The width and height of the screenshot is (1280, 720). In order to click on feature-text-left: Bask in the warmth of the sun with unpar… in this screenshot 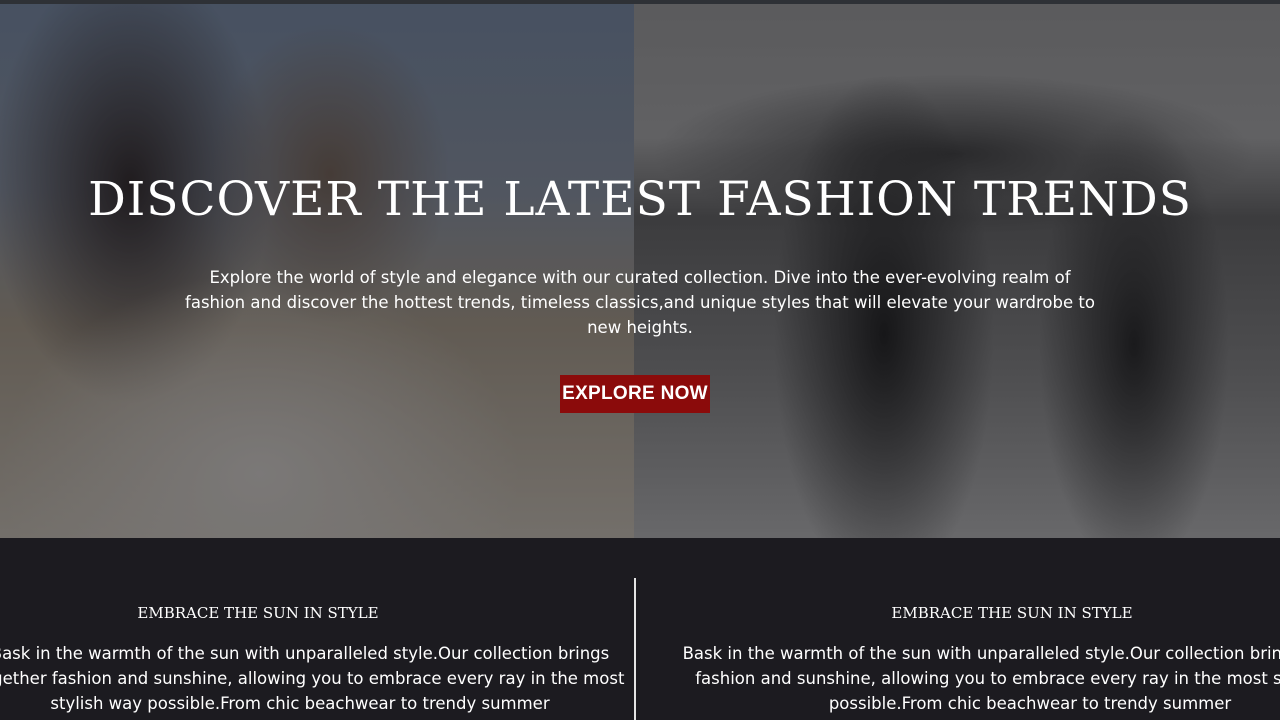, I will do `click(317, 678)`.